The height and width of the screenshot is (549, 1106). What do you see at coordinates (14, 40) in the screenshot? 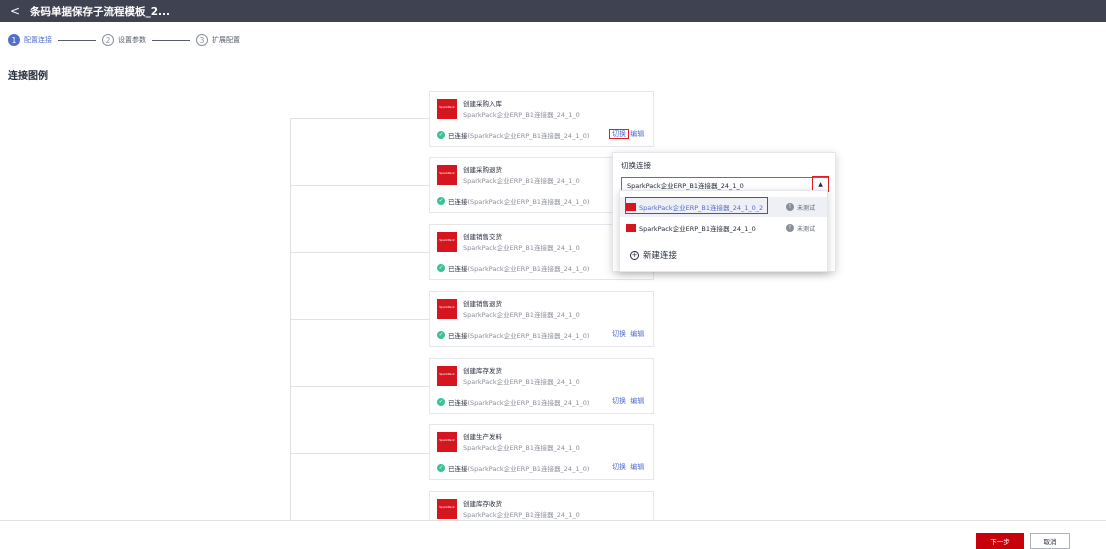
I see `step-1-number: 1` at bounding box center [14, 40].